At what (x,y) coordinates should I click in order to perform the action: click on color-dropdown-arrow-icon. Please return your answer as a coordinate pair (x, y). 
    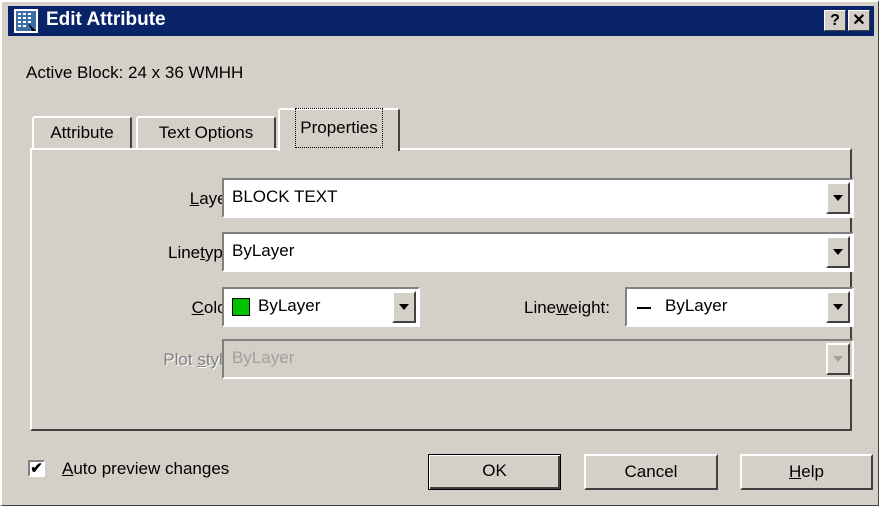
    Looking at the image, I should click on (404, 307).